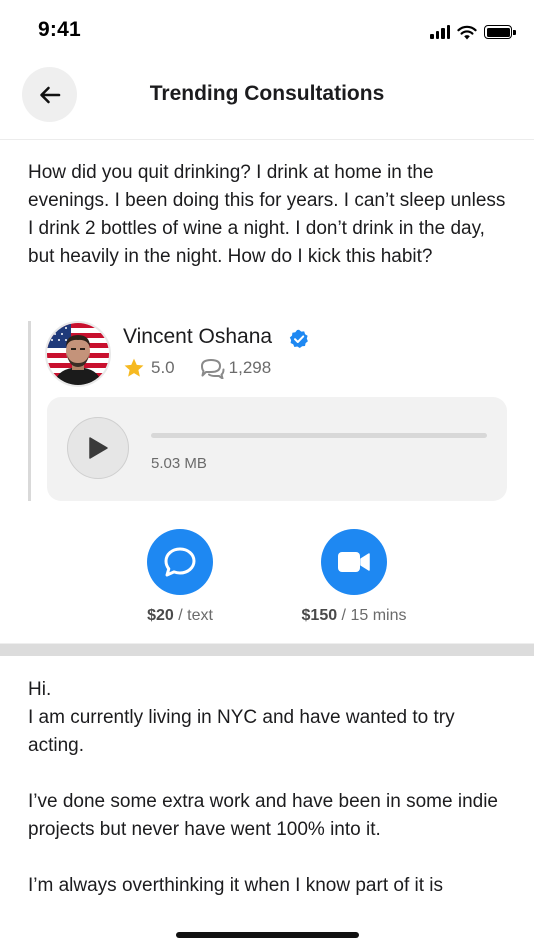  Describe the element at coordinates (267, 650) in the screenshot. I see `card-separator` at that location.